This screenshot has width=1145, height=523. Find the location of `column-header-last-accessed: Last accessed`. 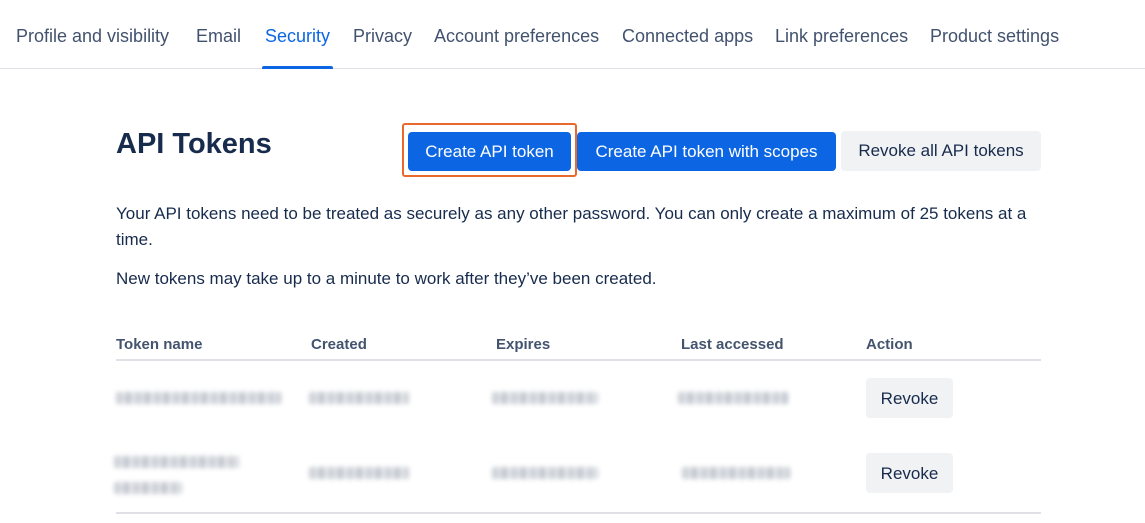

column-header-last-accessed: Last accessed is located at coordinates (732, 344).